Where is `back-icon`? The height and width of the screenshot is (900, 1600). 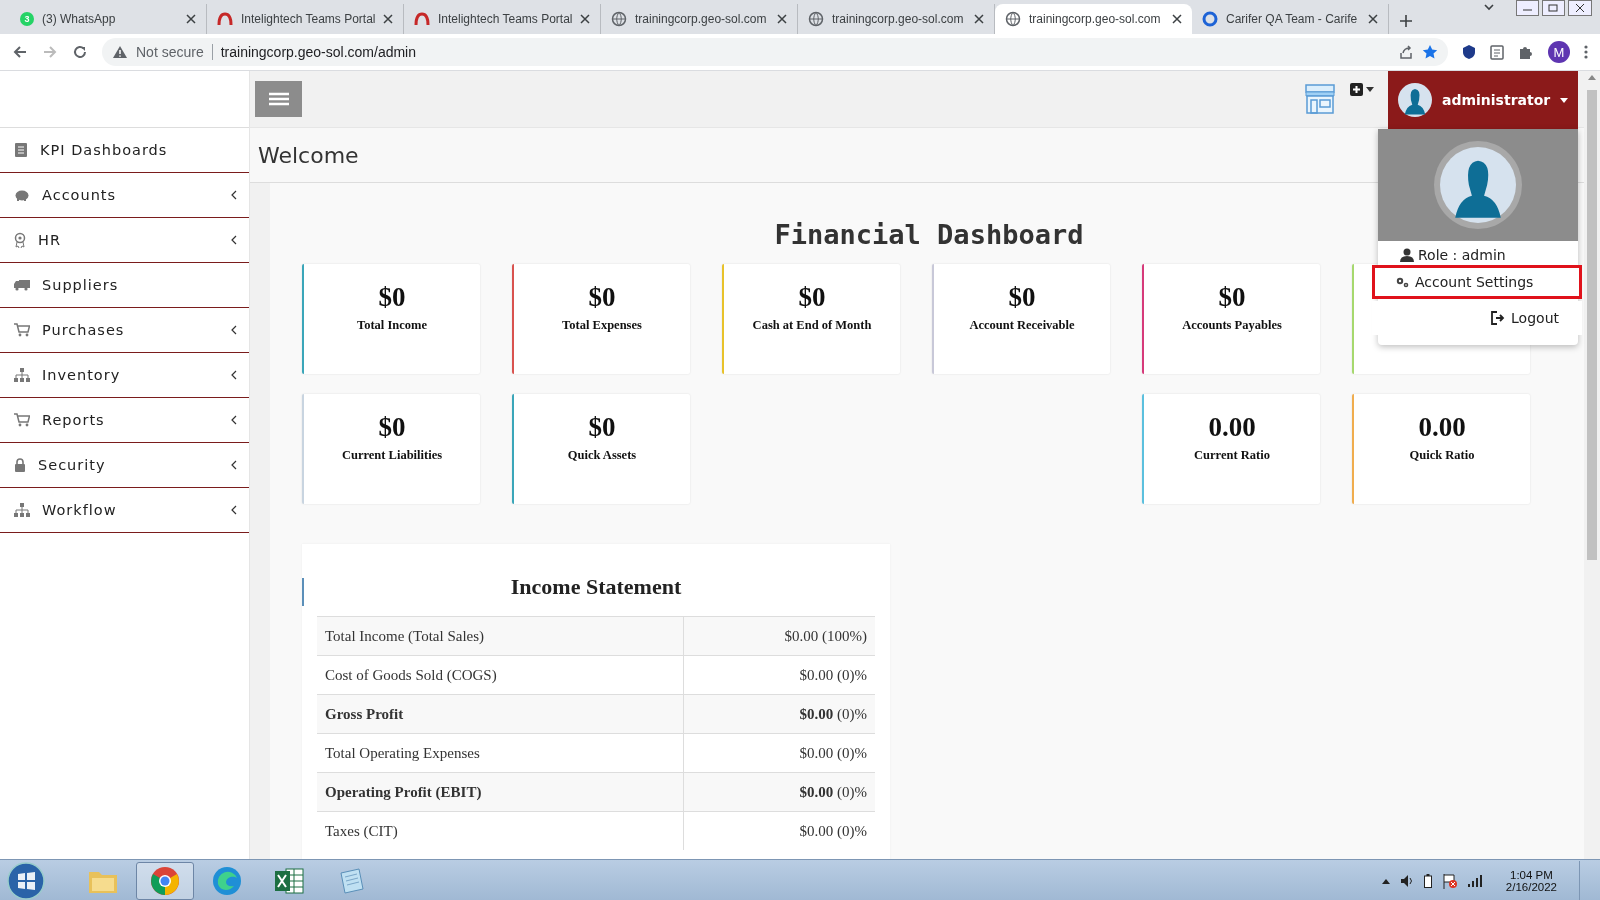 back-icon is located at coordinates (20, 52).